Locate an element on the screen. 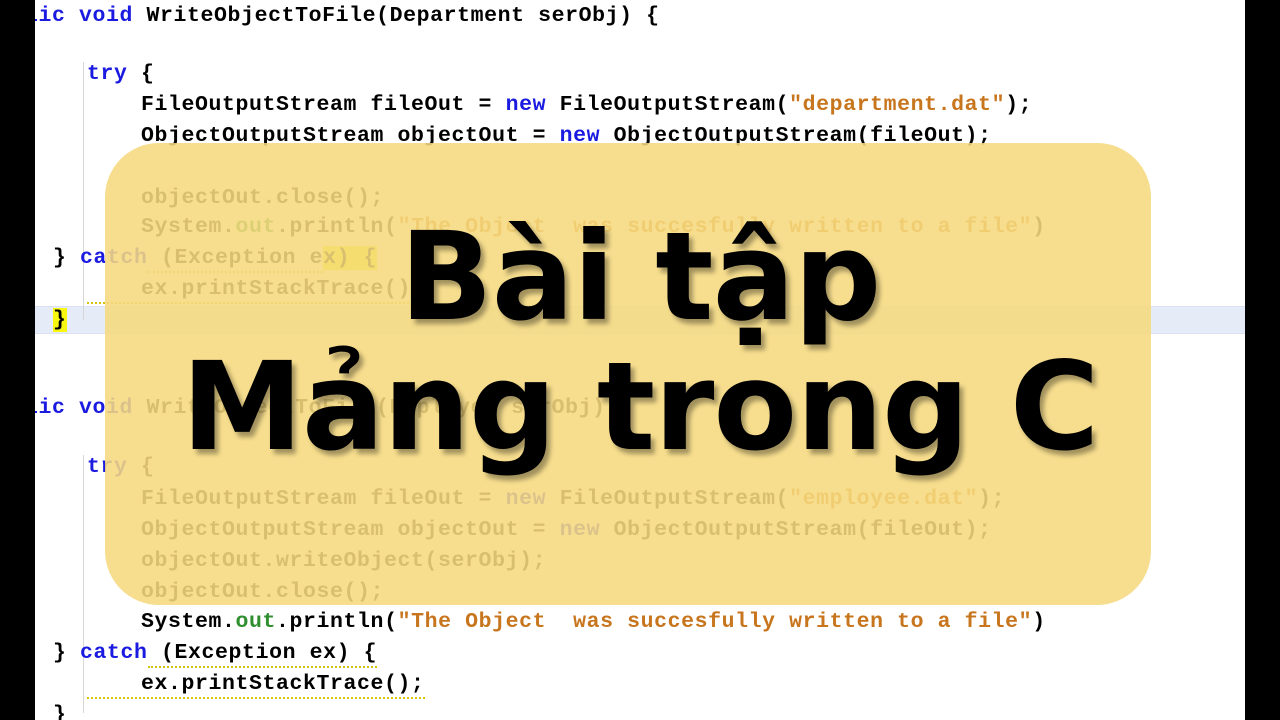  code-line-method1-try: try { is located at coordinates (121, 74).